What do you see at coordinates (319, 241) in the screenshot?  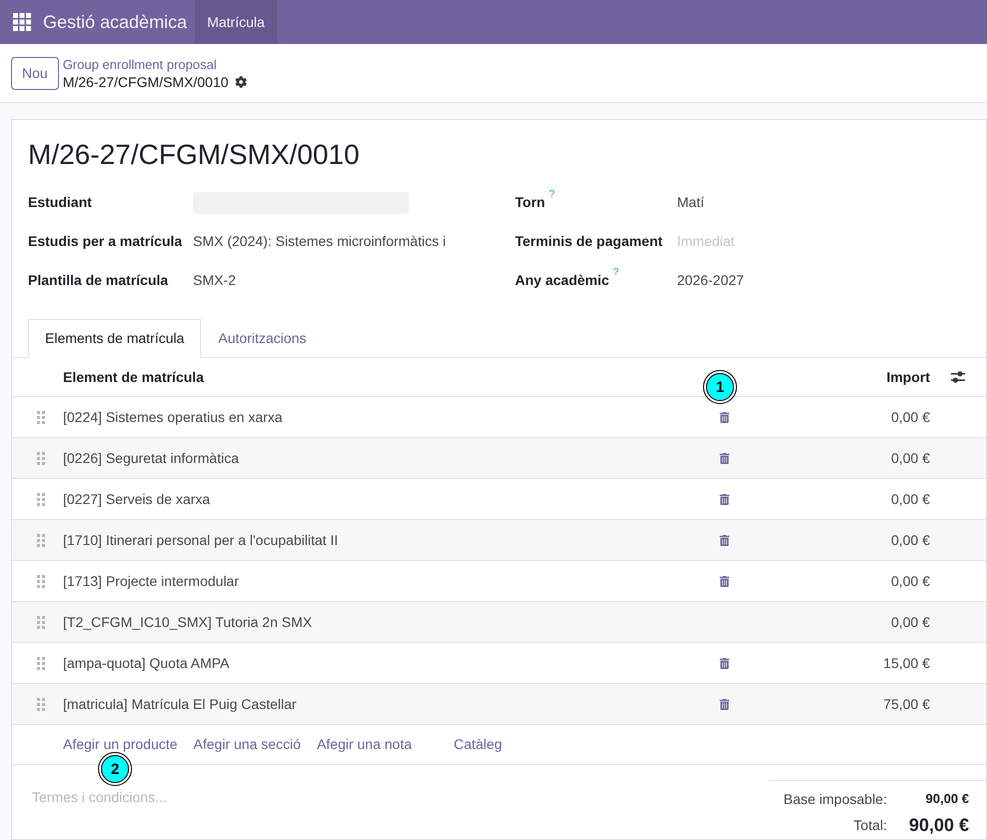 I see `field-value: SMX (2024): Sistemes microinformàtics i` at bounding box center [319, 241].